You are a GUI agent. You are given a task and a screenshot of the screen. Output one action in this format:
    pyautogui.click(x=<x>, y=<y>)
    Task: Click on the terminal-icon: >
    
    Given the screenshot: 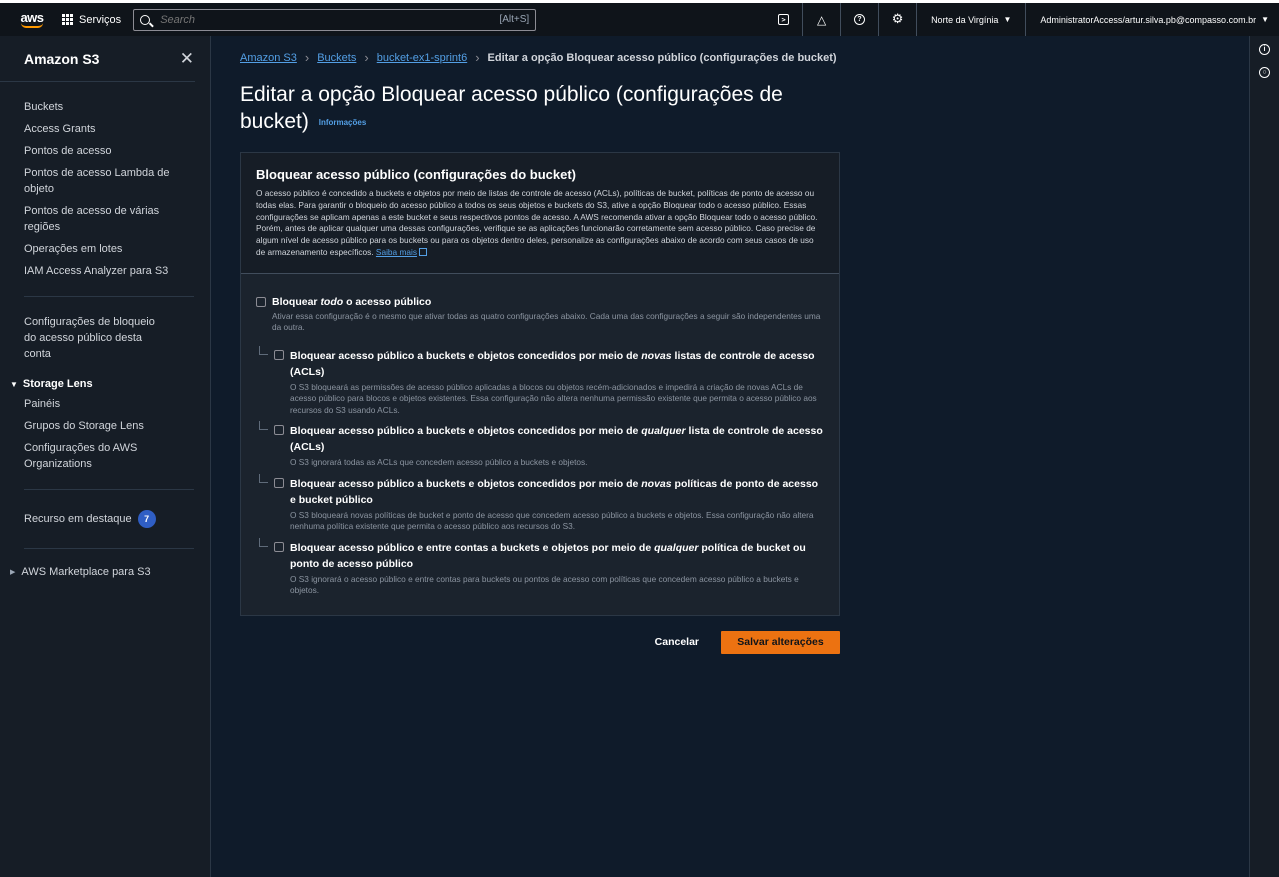 What is the action you would take?
    pyautogui.click(x=784, y=19)
    